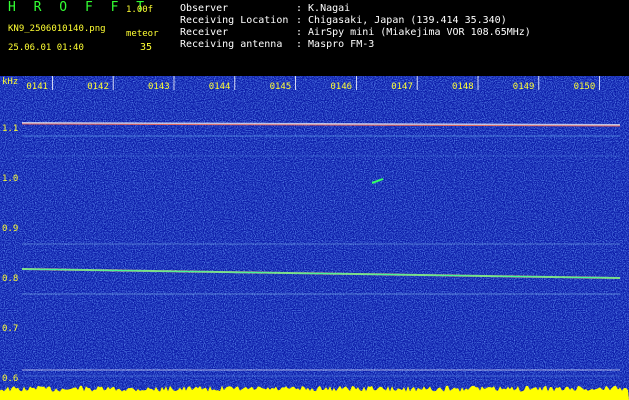  Describe the element at coordinates (463, 87) in the screenshot. I see `time-tick-label: 0148` at that location.